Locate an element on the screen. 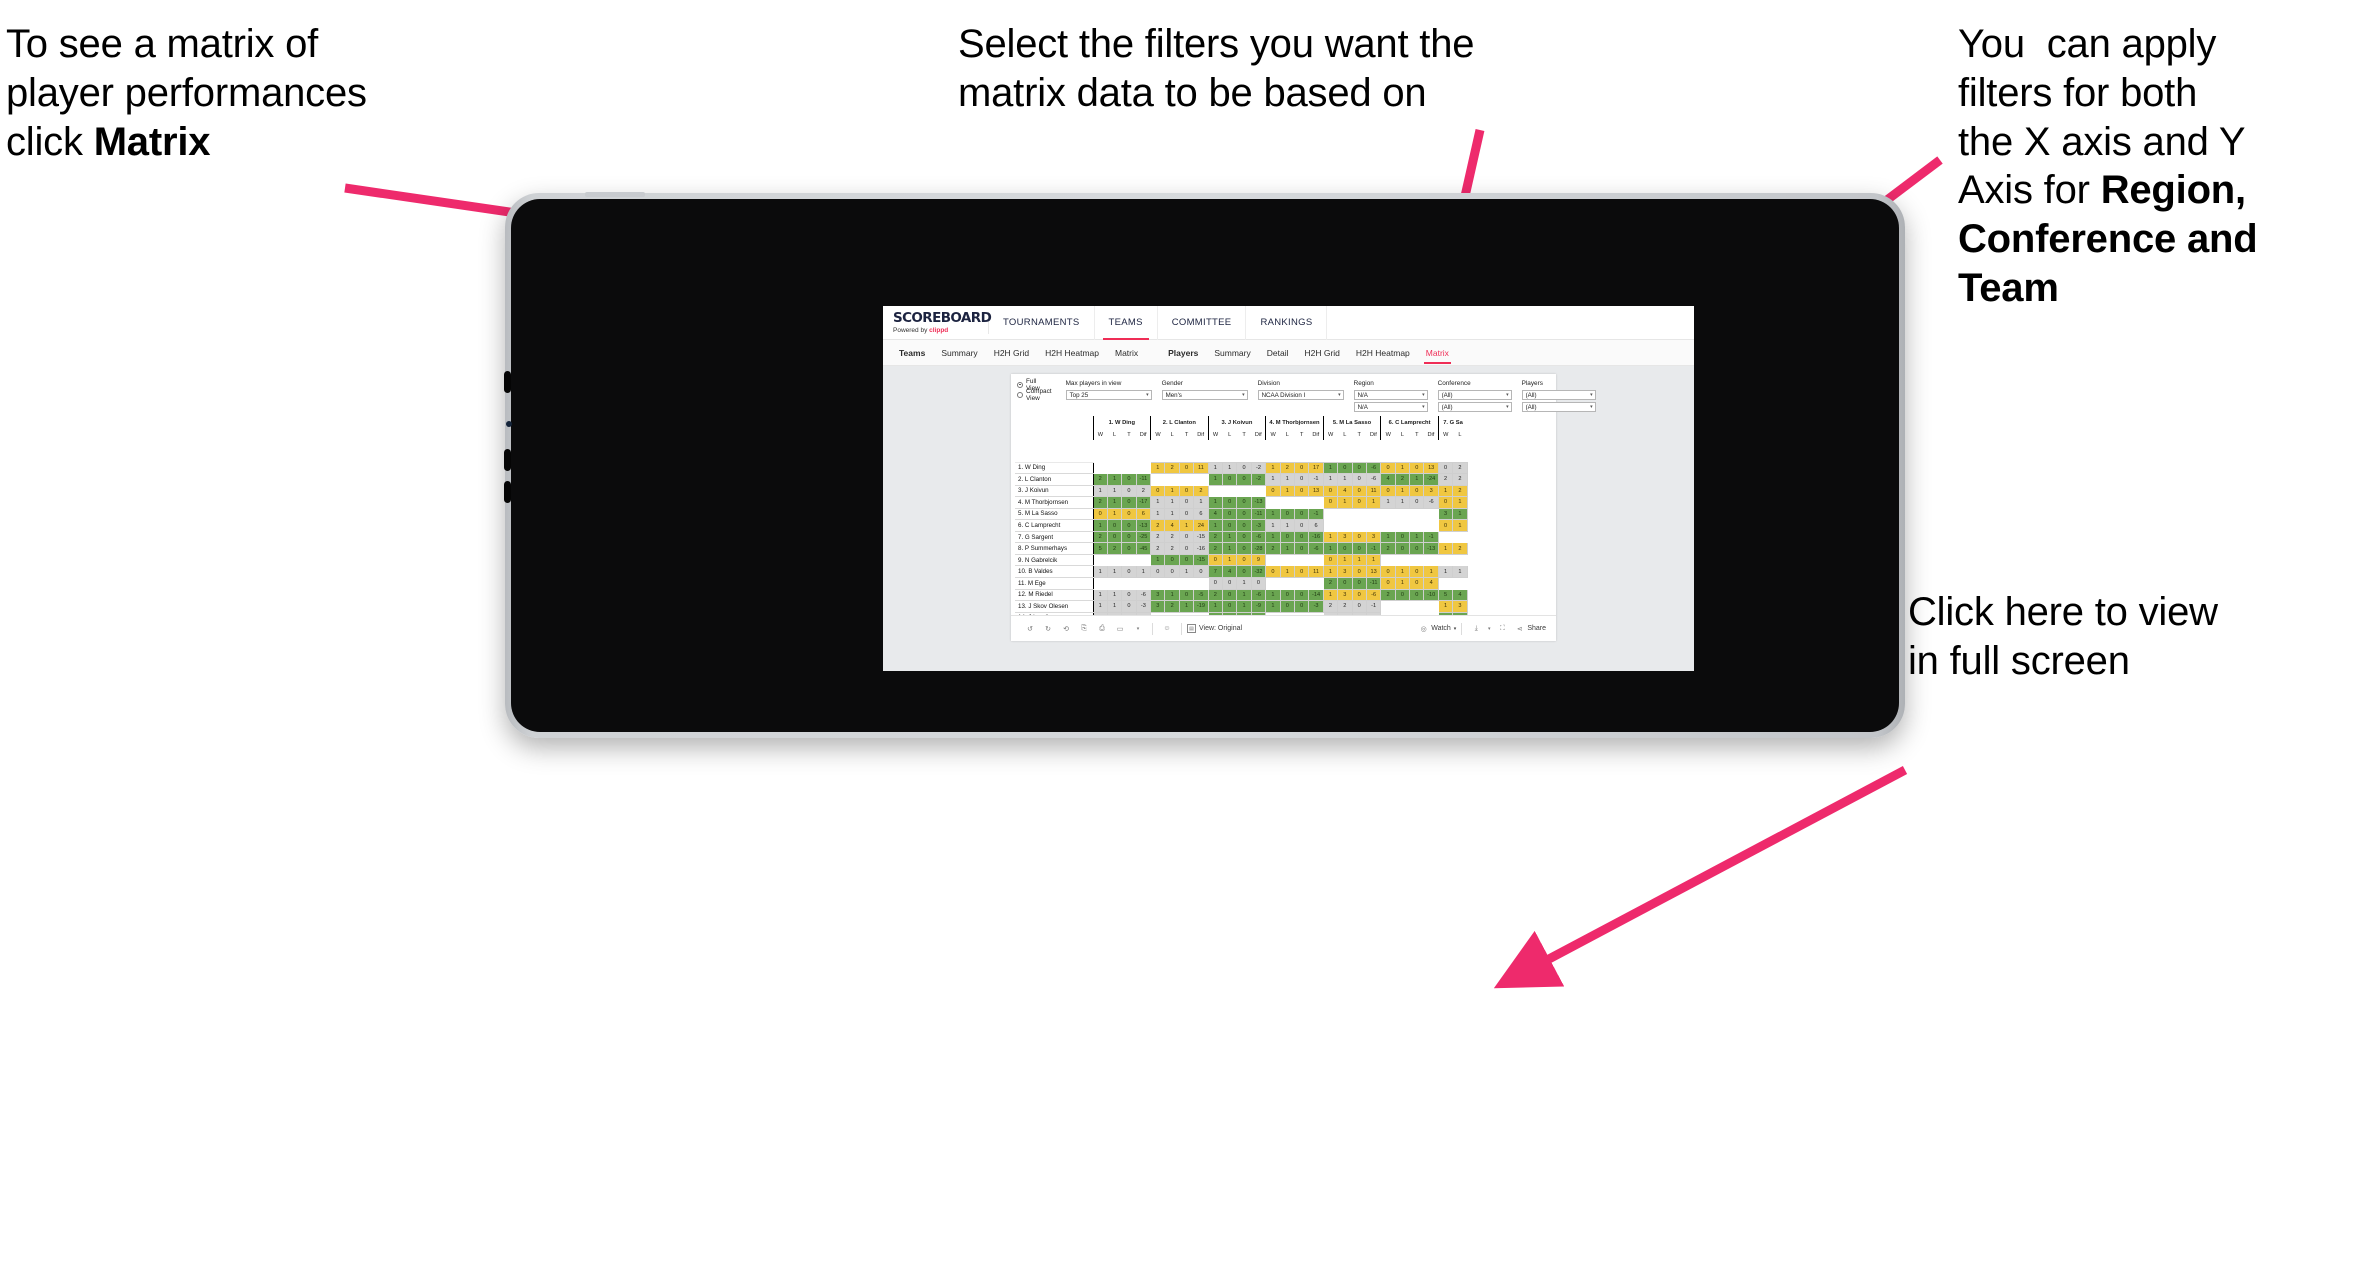 The width and height of the screenshot is (2378, 1280). filter-division-select: NCAA Division I ▾ is located at coordinates (1300, 395).